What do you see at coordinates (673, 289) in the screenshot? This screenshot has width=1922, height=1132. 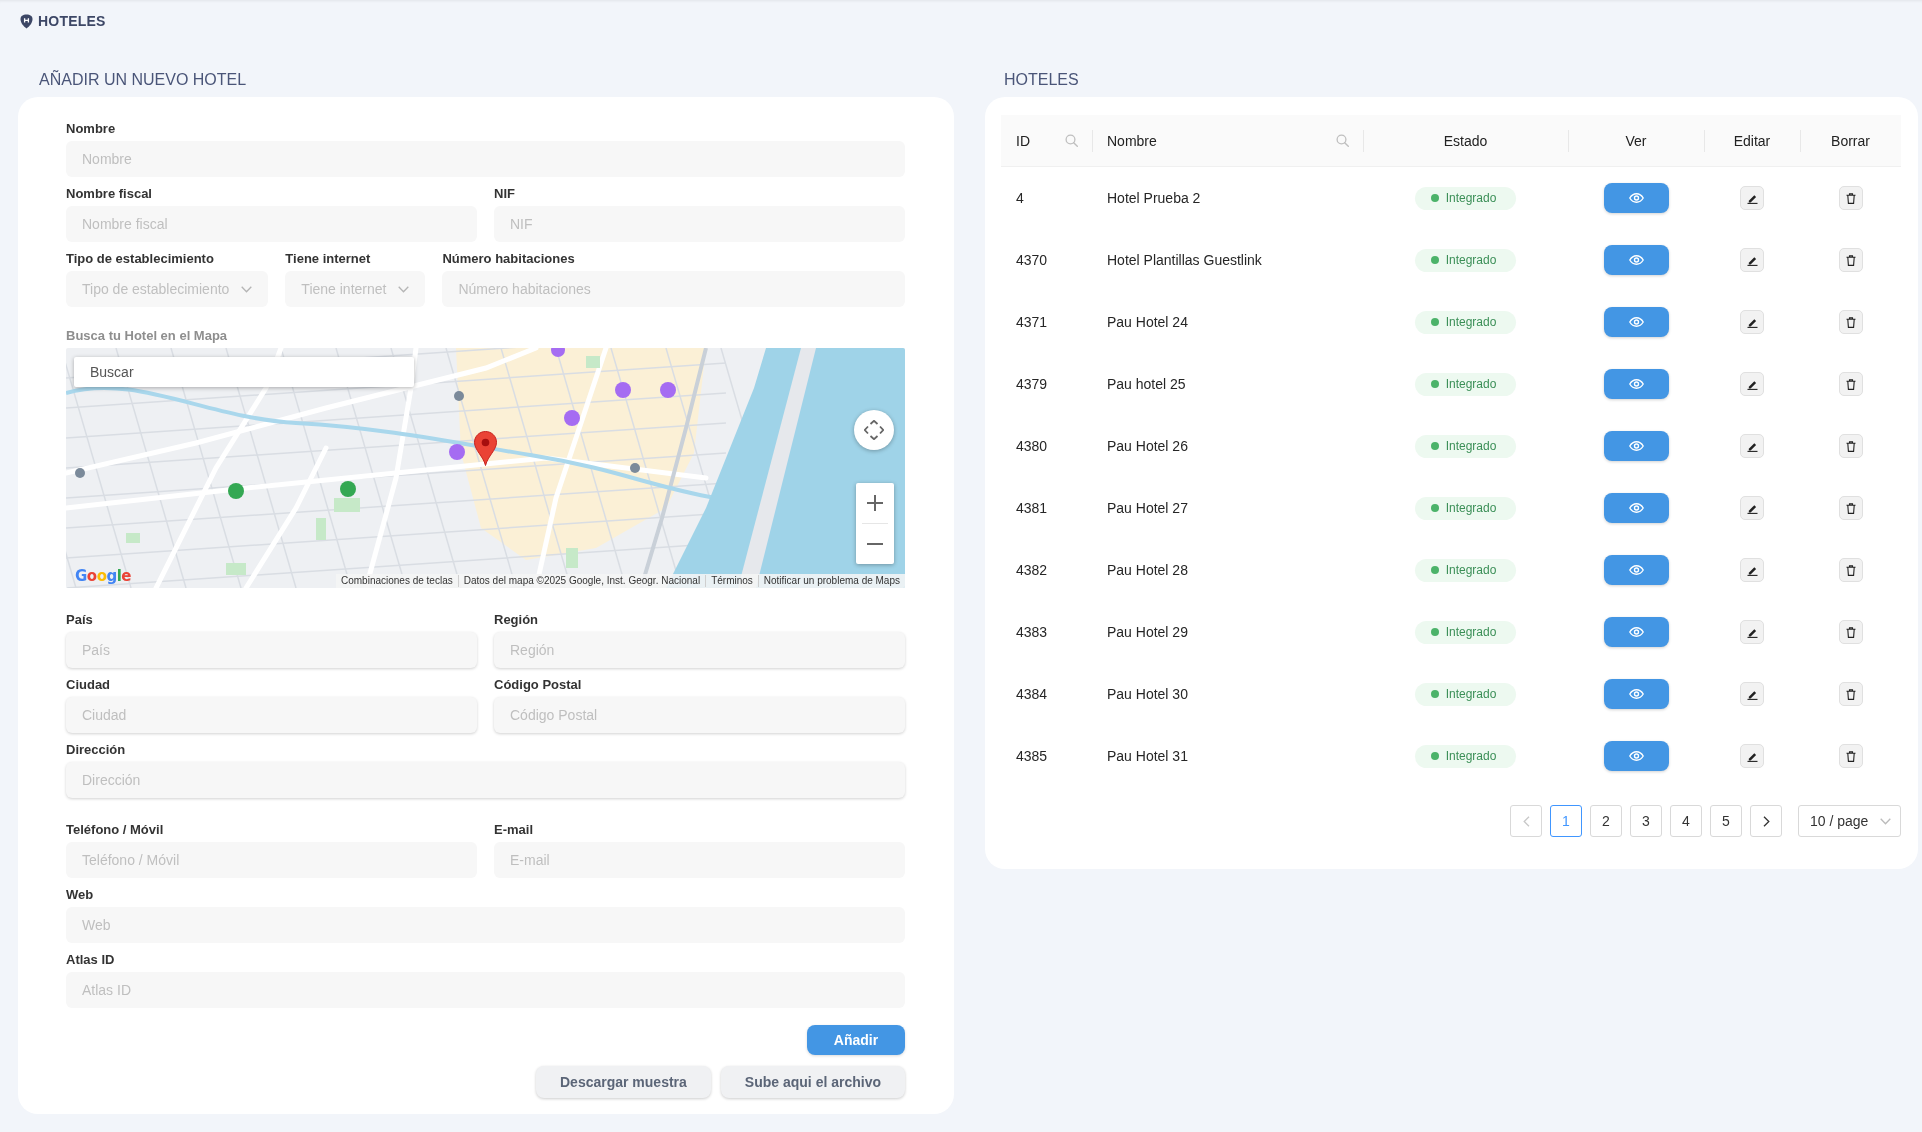 I see `input-field: Número habitaciones` at bounding box center [673, 289].